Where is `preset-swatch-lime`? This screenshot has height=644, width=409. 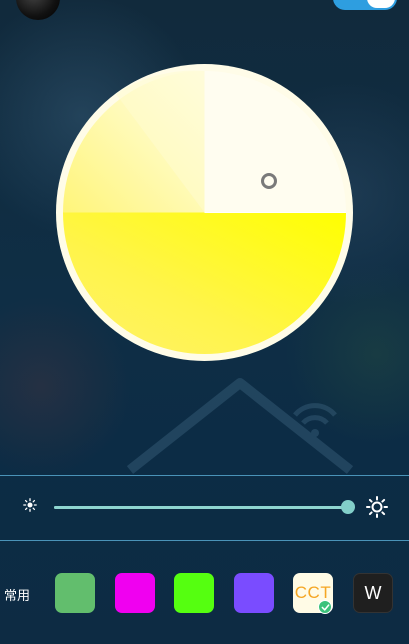 preset-swatch-lime is located at coordinates (194, 593).